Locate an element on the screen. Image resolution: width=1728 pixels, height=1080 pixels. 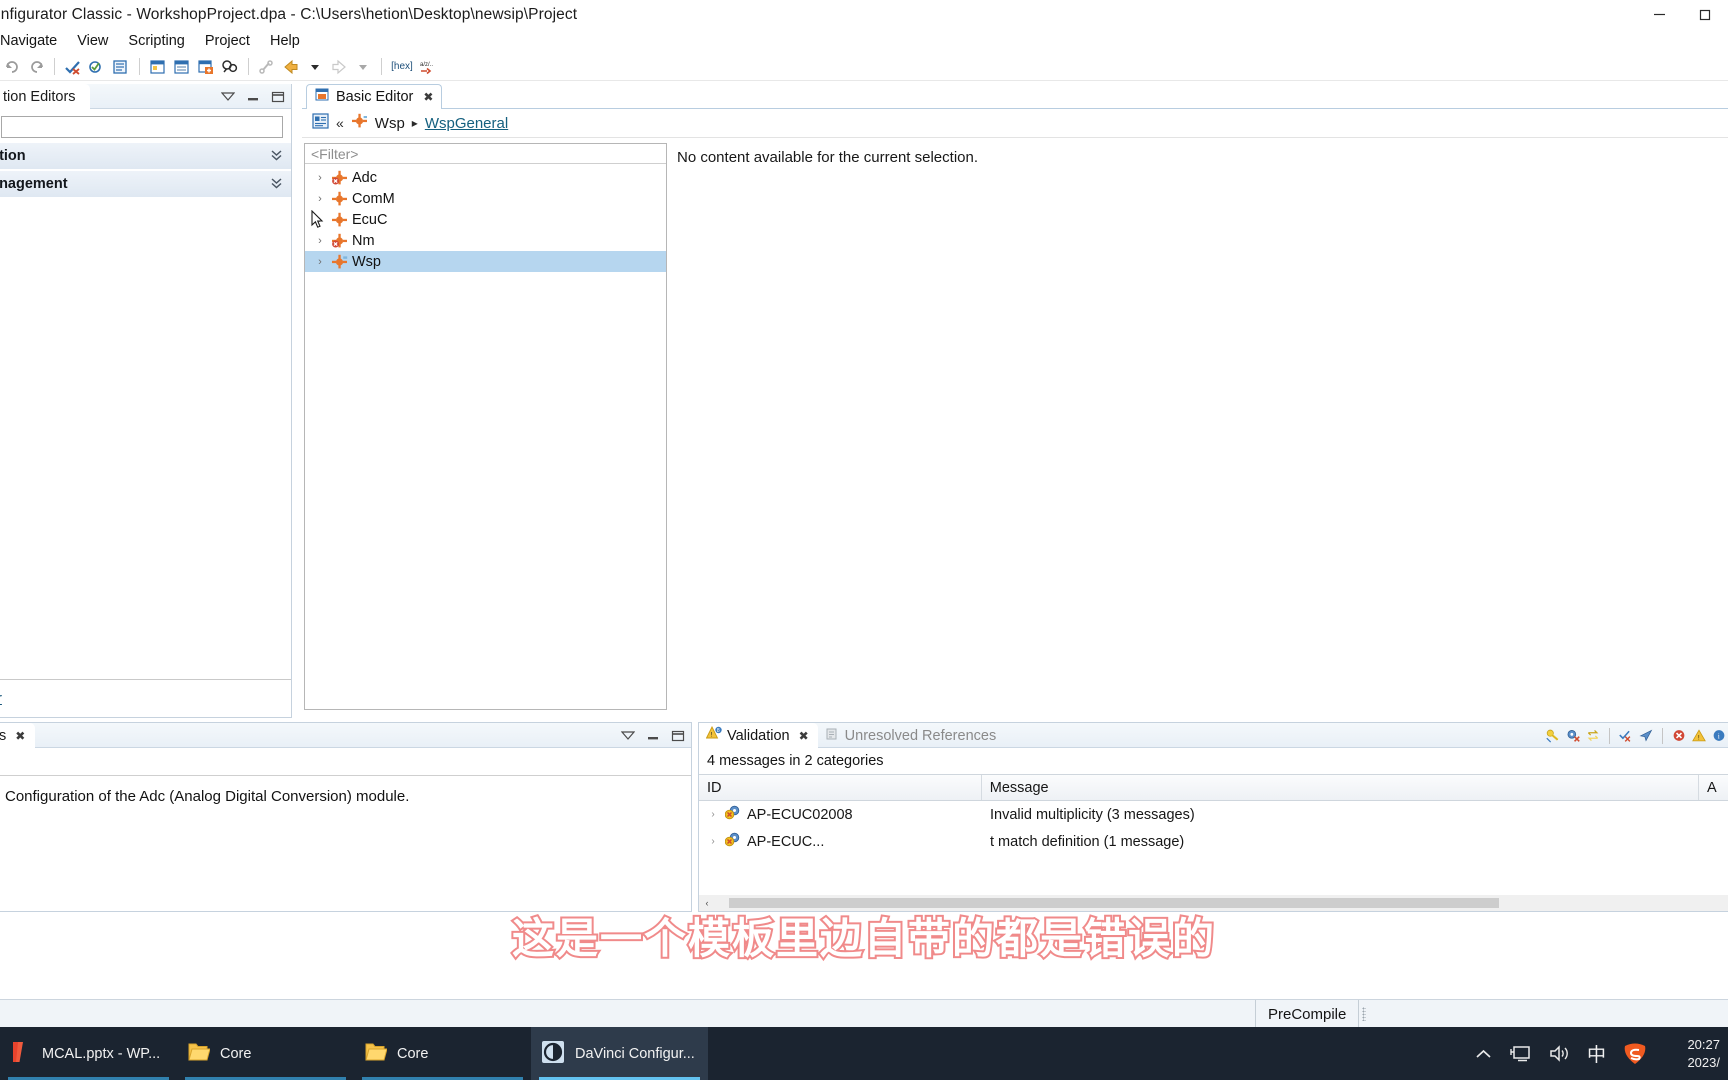
validate-all-icon is located at coordinates (97, 67).